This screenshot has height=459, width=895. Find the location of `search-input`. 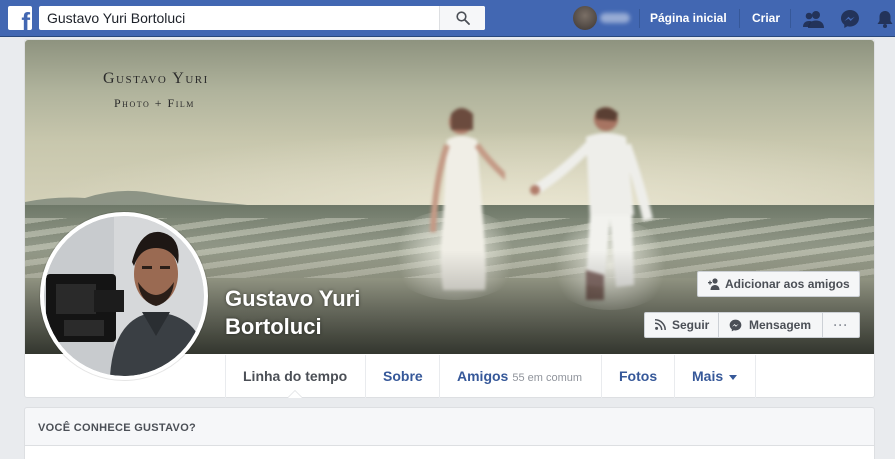

search-input is located at coordinates (239, 18).